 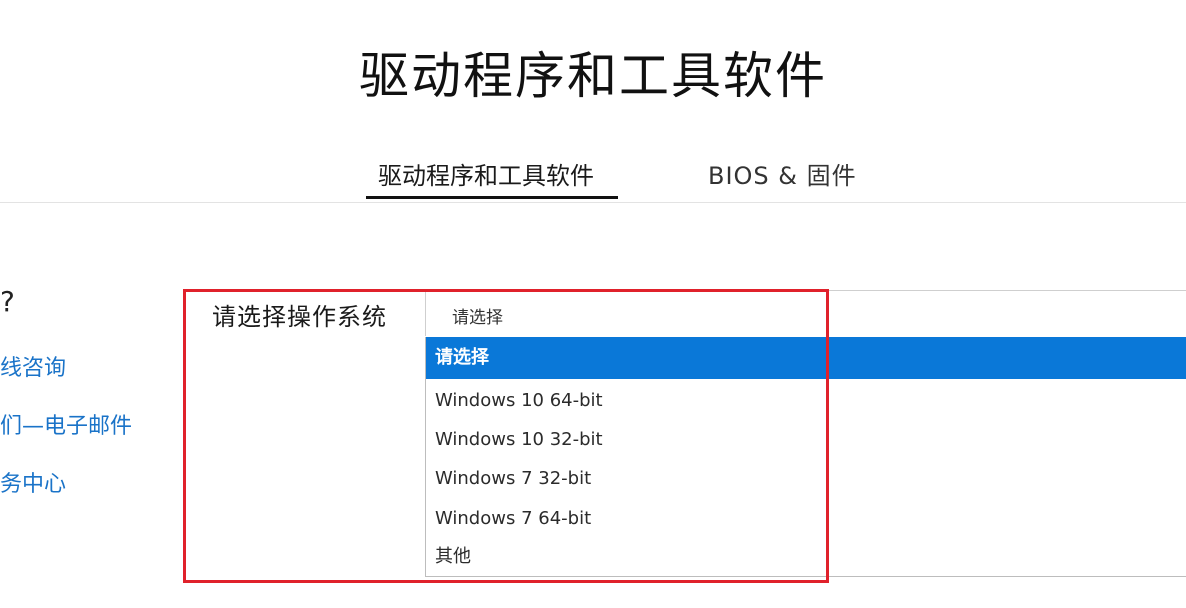 What do you see at coordinates (593, 202) in the screenshot?
I see `tab-divider` at bounding box center [593, 202].